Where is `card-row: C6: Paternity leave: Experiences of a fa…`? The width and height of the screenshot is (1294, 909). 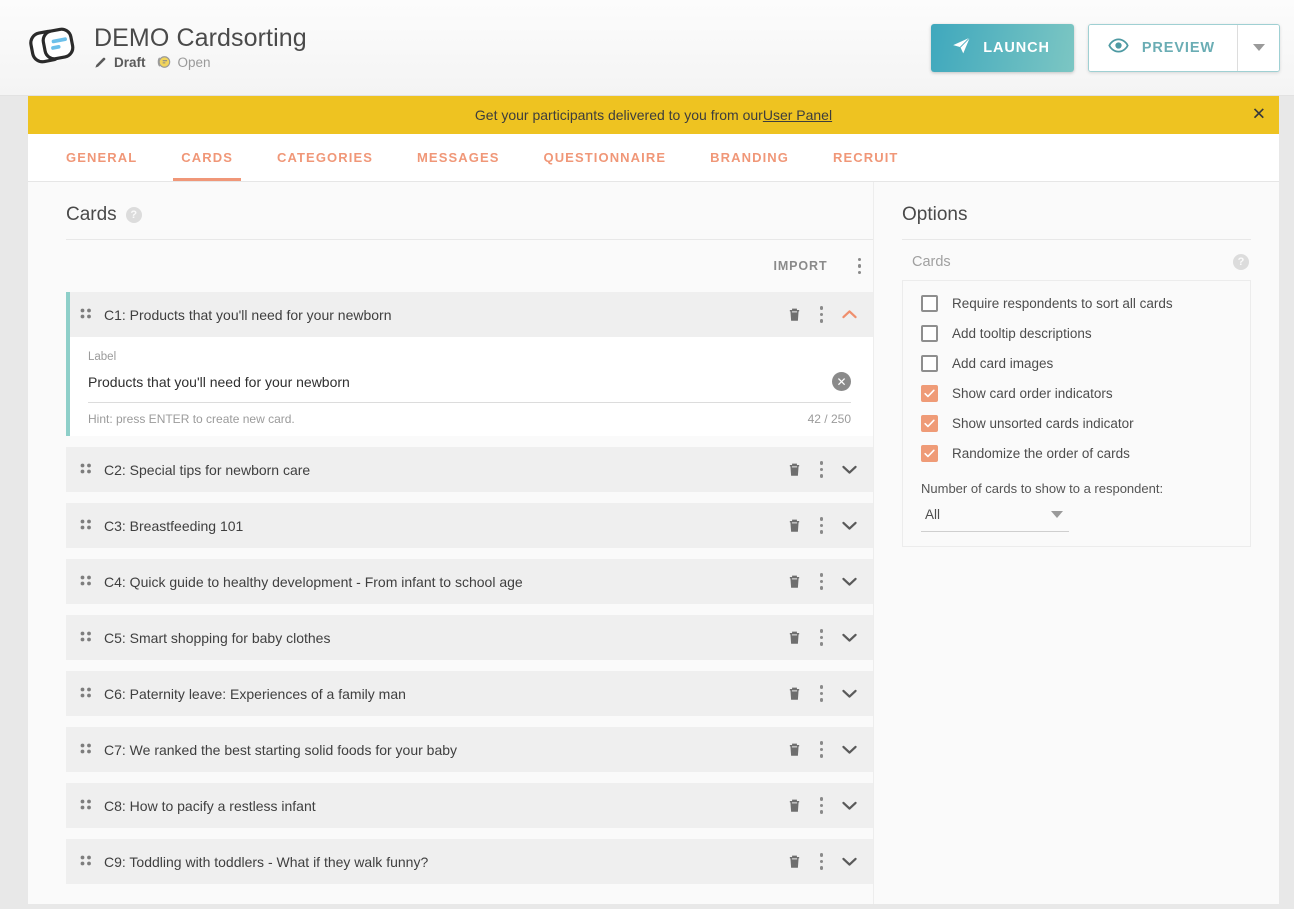
card-row: C6: Paternity leave: Experiences of a fa… is located at coordinates (469, 693).